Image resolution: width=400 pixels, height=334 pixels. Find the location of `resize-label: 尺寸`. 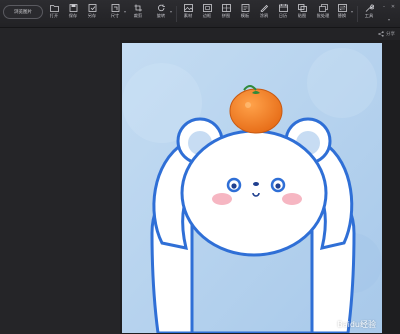

resize-label: 尺寸 is located at coordinates (115, 15).